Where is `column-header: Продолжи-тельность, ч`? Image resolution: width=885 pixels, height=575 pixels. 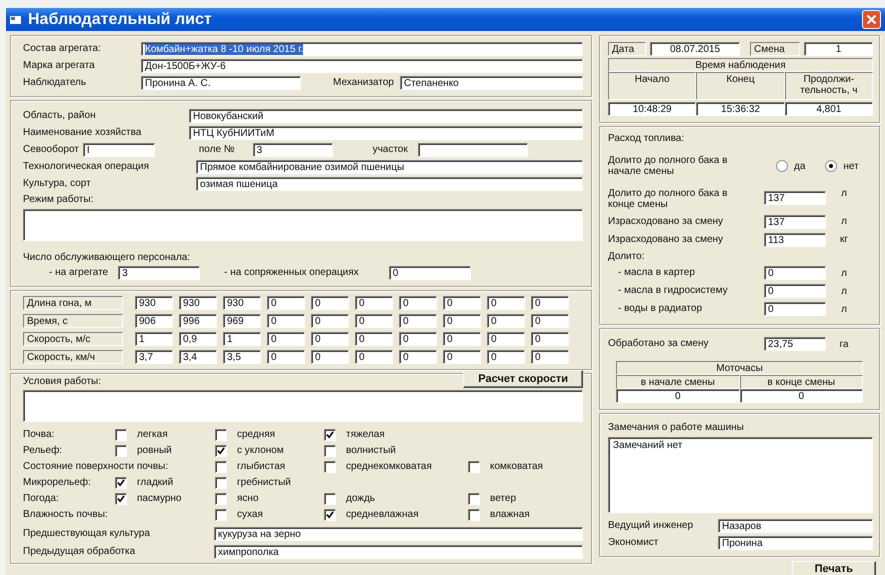 column-header: Продолжи-тельность, ч is located at coordinates (828, 86).